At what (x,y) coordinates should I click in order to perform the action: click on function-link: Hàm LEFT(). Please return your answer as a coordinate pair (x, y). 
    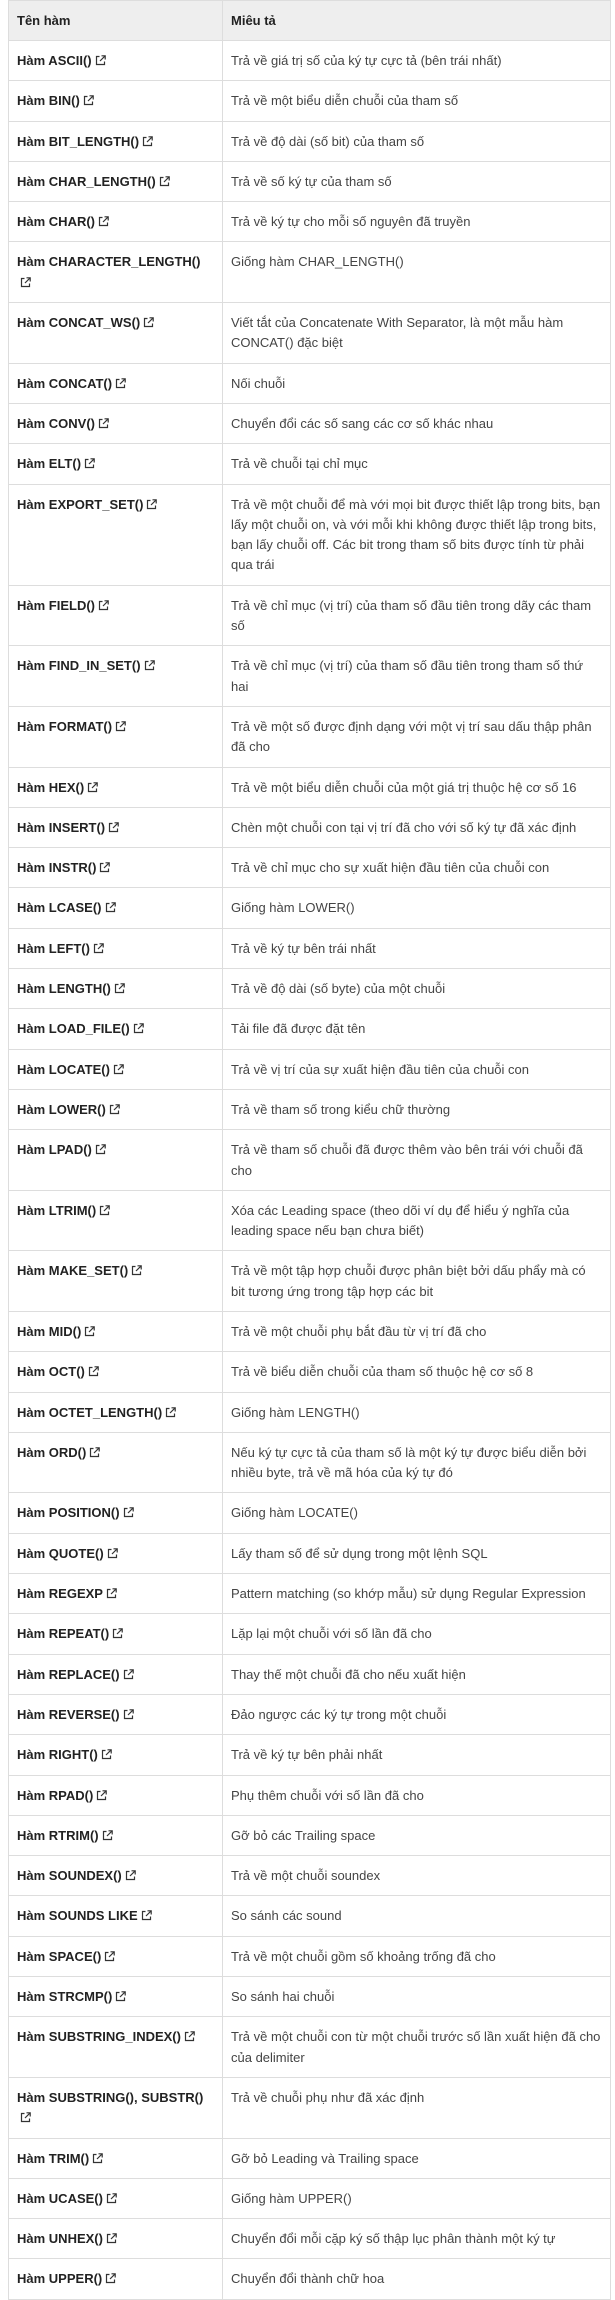
    Looking at the image, I should click on (53, 948).